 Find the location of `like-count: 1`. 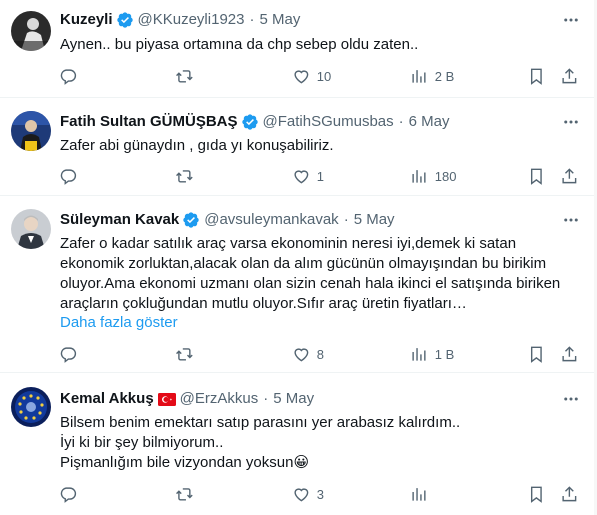

like-count: 1 is located at coordinates (320, 176).